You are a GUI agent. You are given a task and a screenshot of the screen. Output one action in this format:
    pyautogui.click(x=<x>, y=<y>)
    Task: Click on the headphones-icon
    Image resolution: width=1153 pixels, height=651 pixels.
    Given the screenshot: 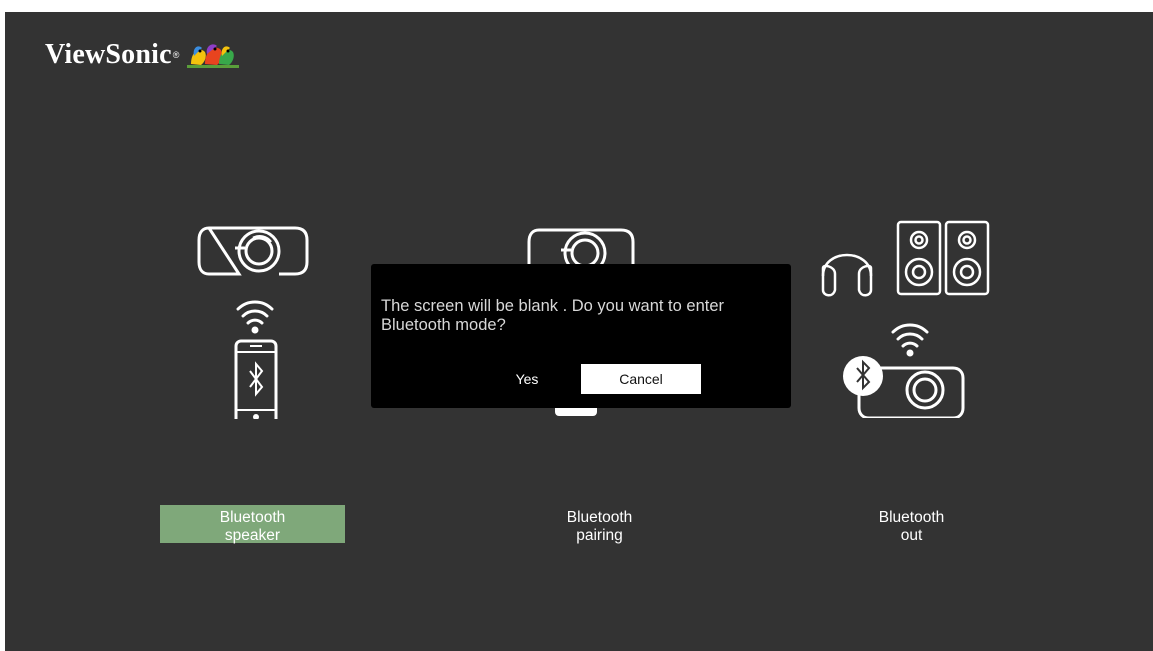 What is the action you would take?
    pyautogui.click(x=847, y=275)
    